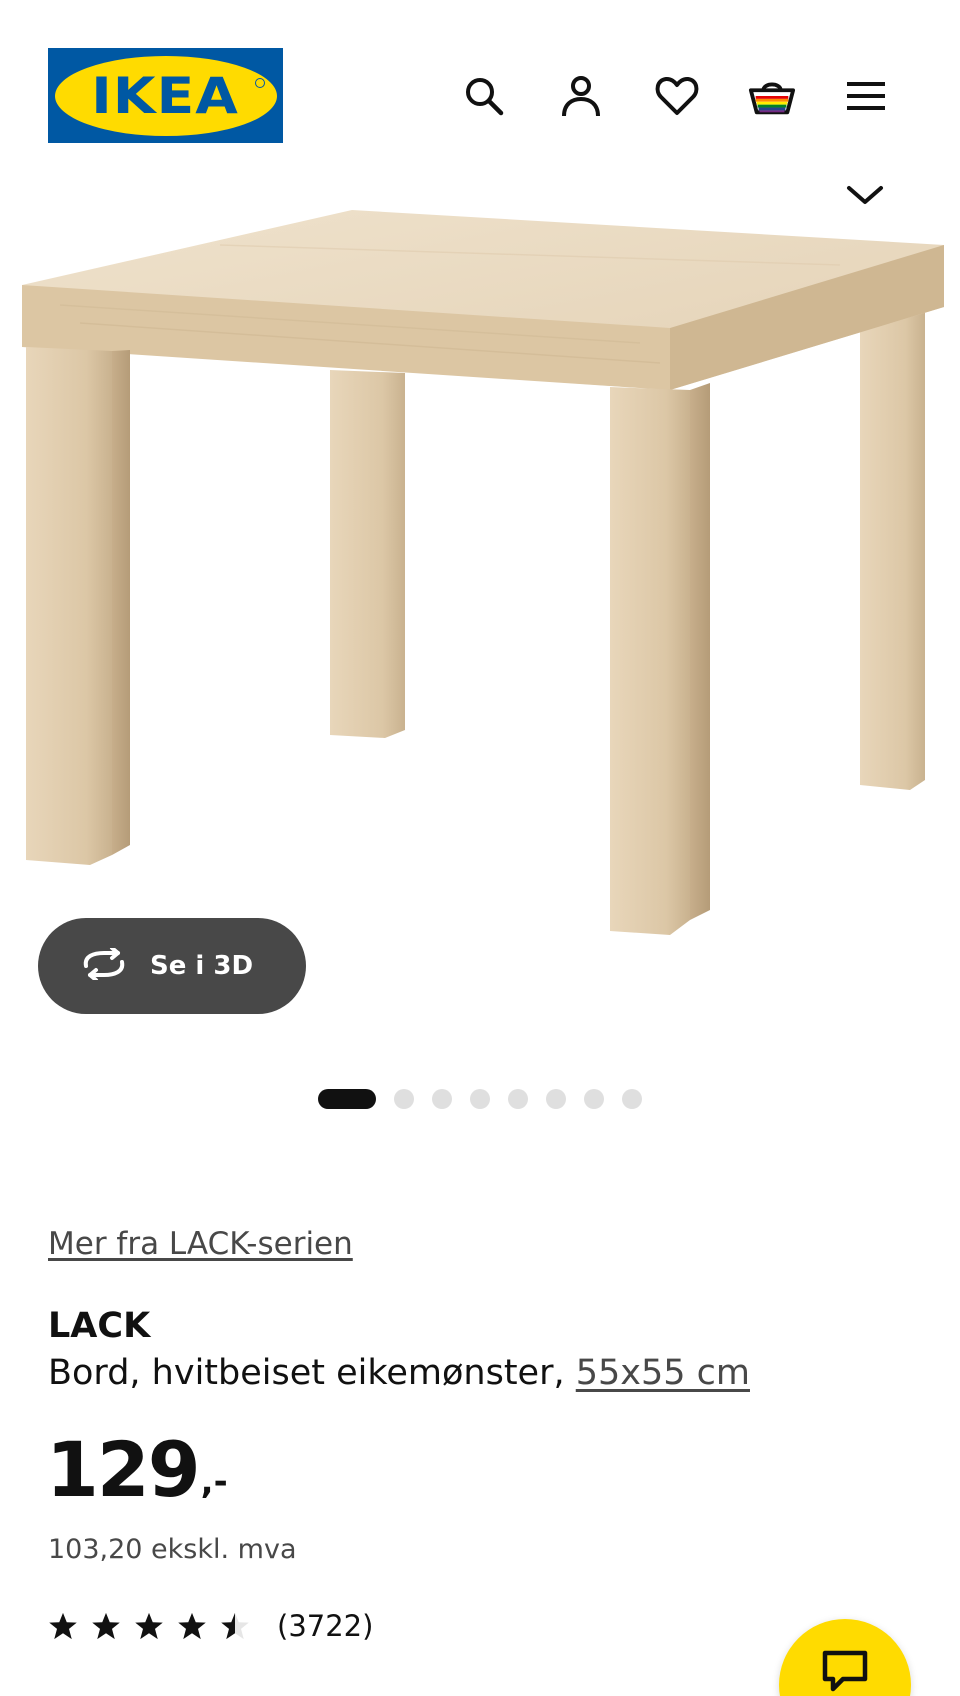  Describe the element at coordinates (663, 1373) in the screenshot. I see `product-size-link: 55x55 cm` at that location.